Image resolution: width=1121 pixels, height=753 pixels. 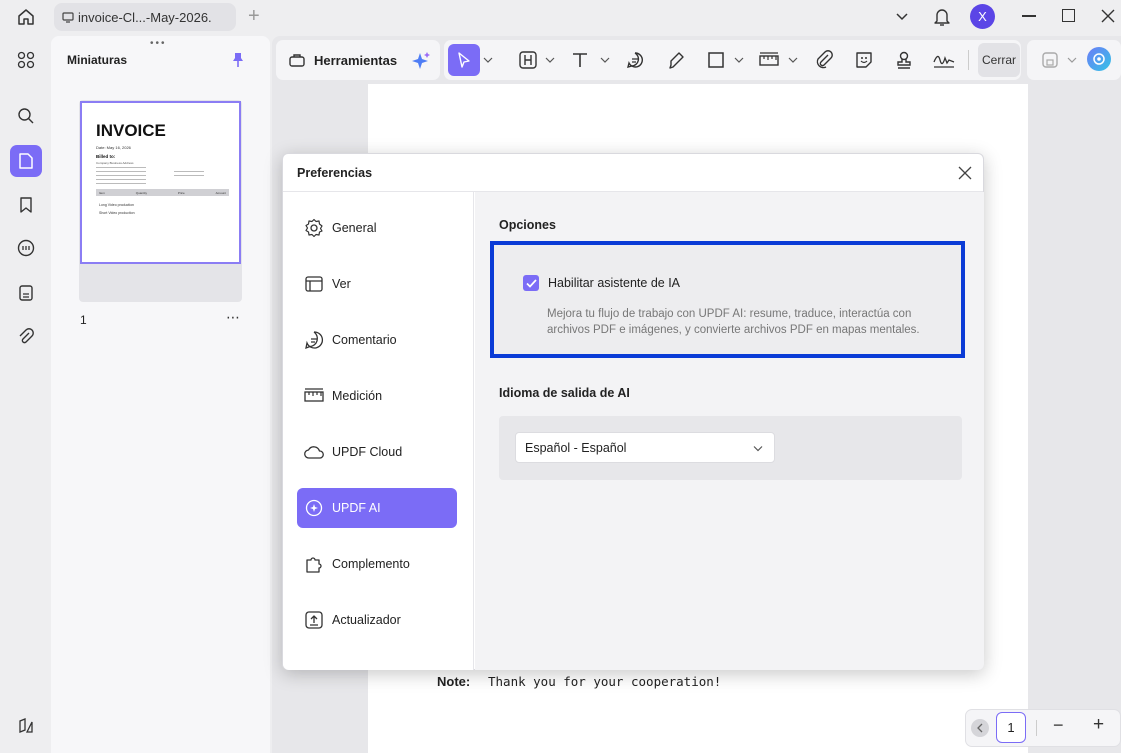 What do you see at coordinates (141, 192) in the screenshot?
I see `thumb-col-qty: Quantity` at bounding box center [141, 192].